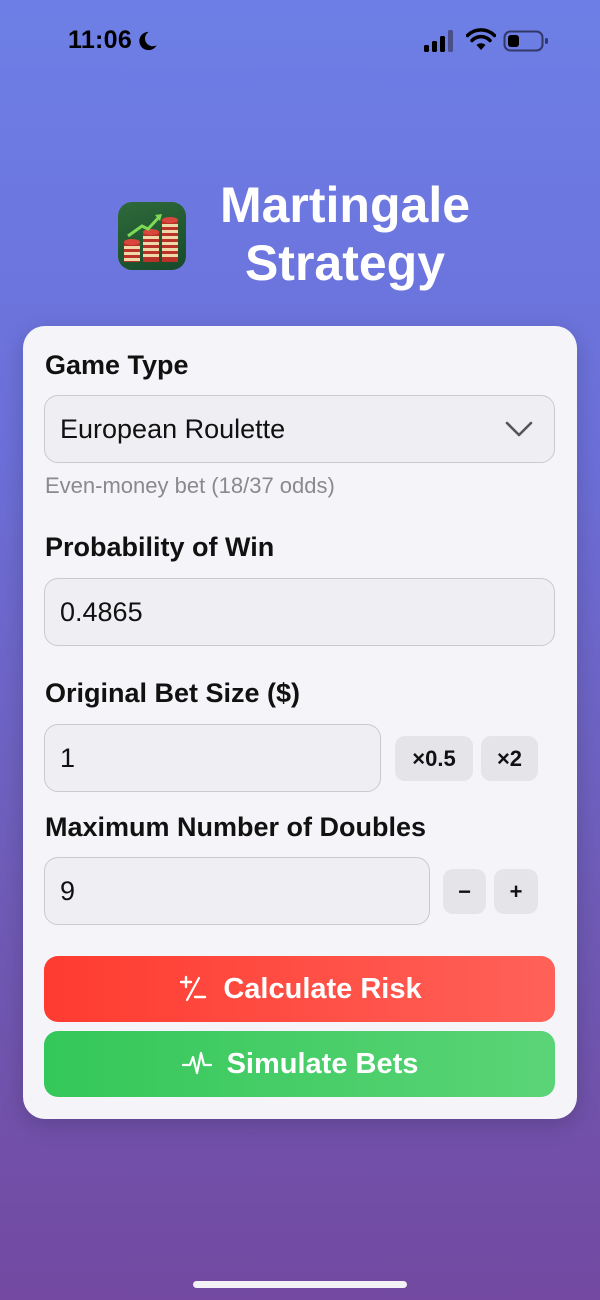 This screenshot has width=600, height=1300. What do you see at coordinates (173, 693) in the screenshot?
I see `bet-size-label: Original Bet Size ($)` at bounding box center [173, 693].